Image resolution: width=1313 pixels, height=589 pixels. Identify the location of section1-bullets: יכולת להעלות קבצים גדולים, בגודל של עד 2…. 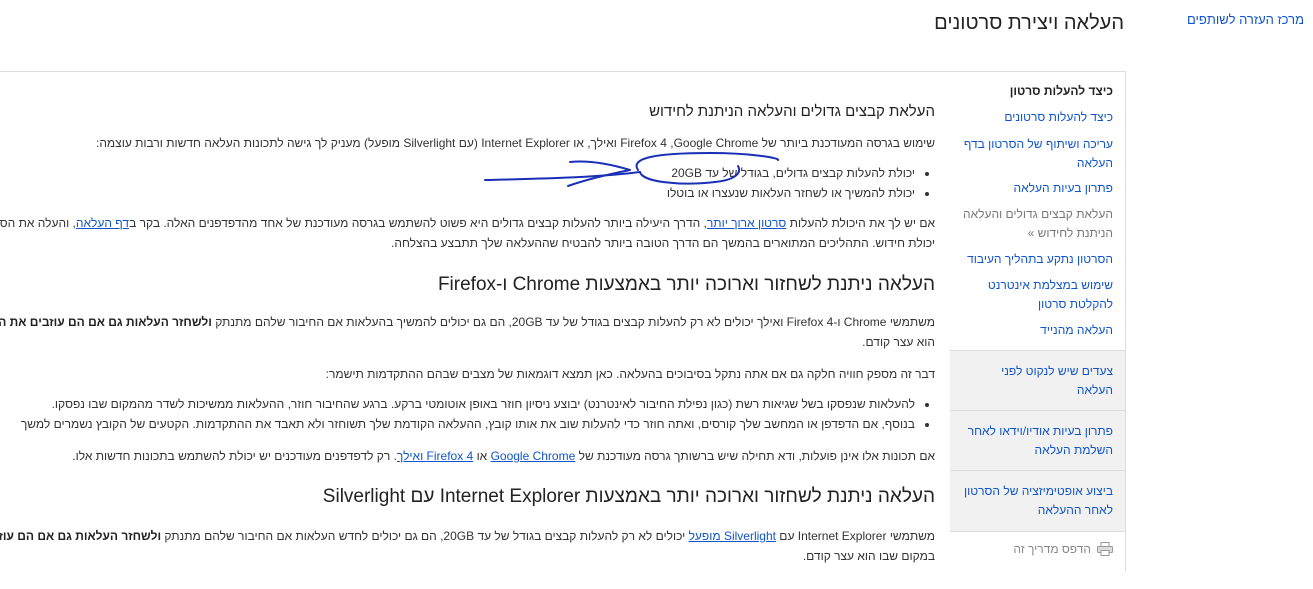
(467, 183).